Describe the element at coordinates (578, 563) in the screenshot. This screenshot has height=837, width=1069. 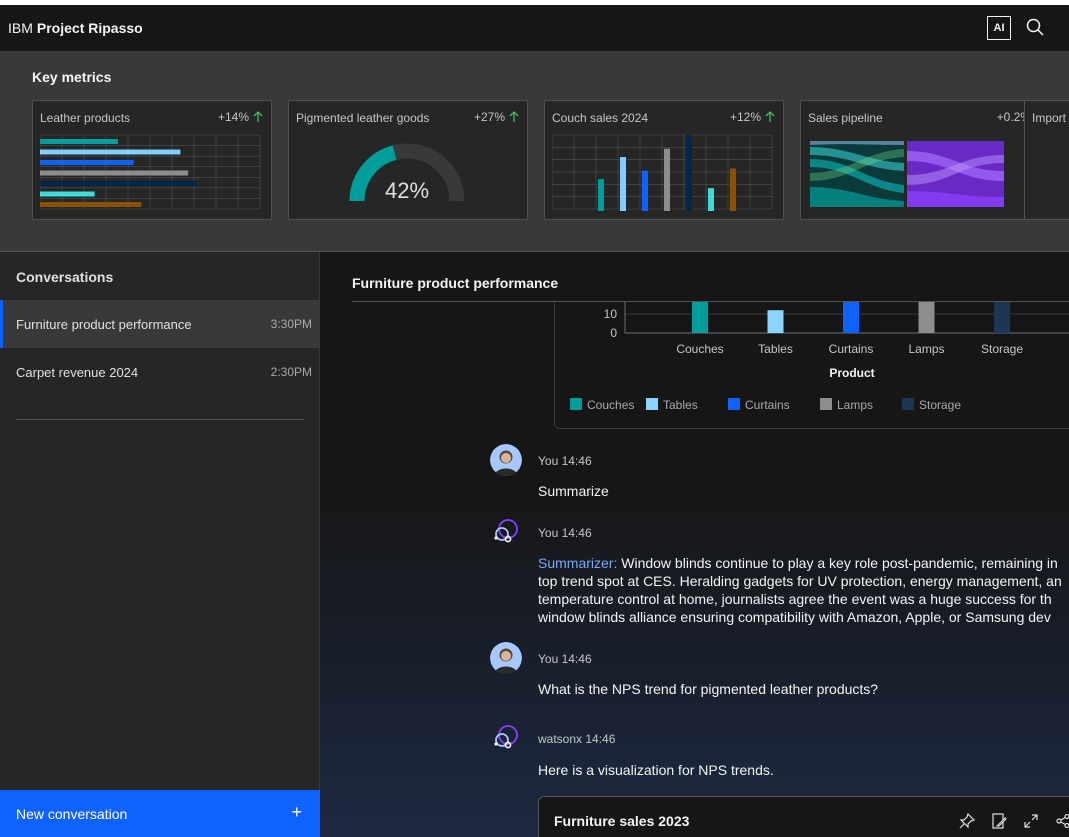
I see `agent-name: Summarizer:` at that location.